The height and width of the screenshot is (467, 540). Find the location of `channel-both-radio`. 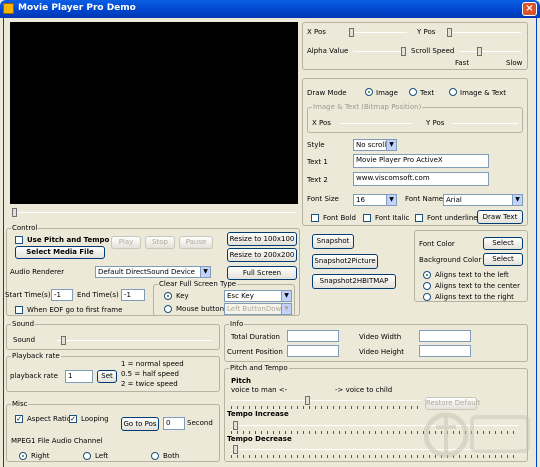

channel-both-radio is located at coordinates (155, 456).